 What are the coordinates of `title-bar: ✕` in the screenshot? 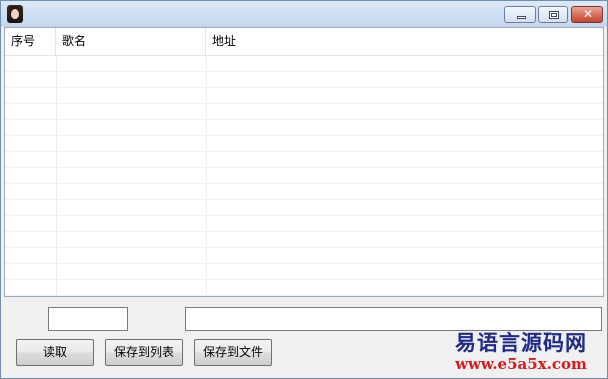 It's located at (304, 14).